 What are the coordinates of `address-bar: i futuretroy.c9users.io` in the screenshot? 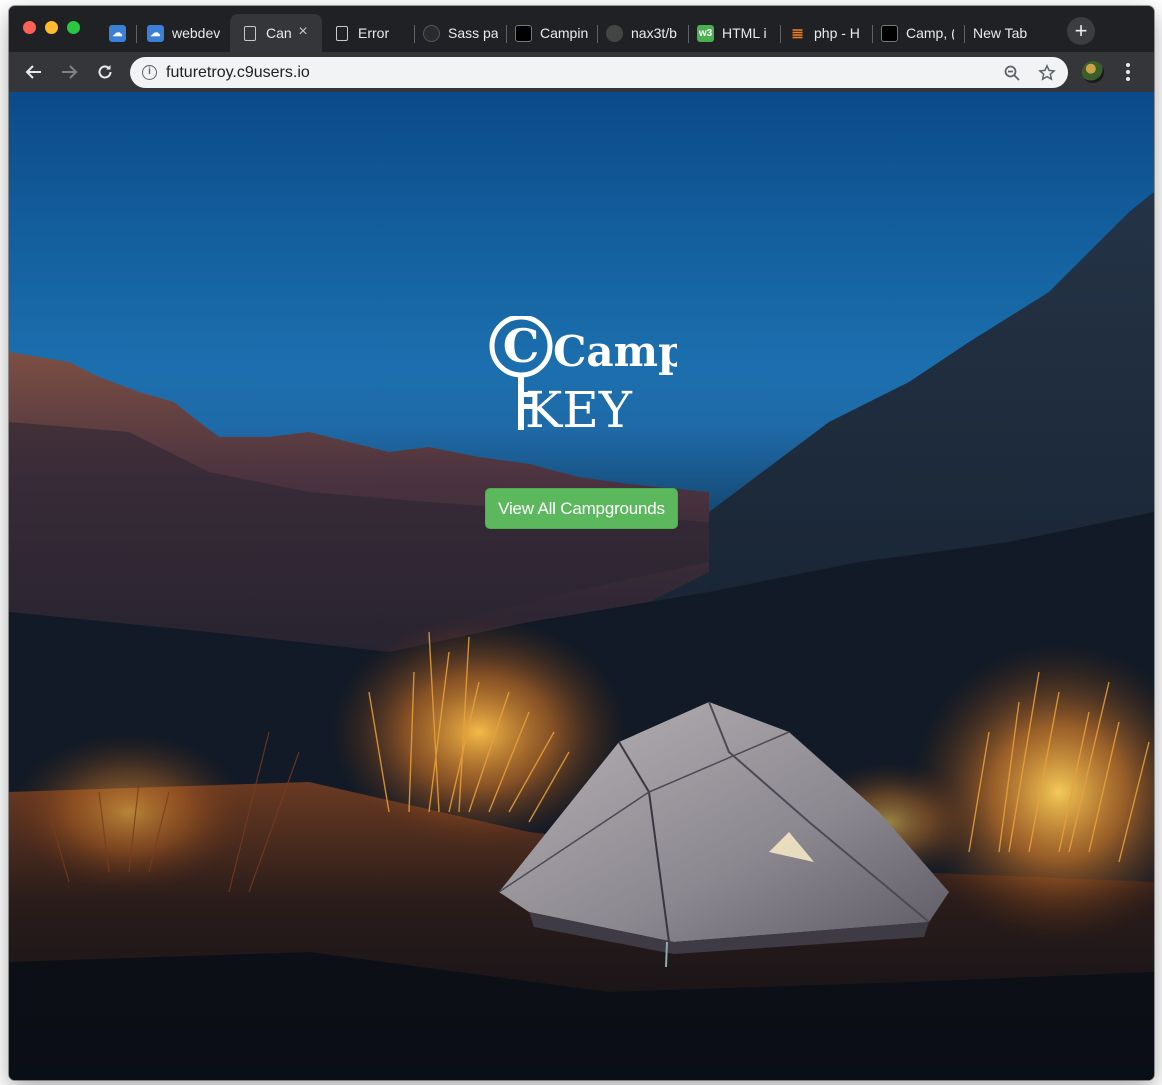 It's located at (599, 72).